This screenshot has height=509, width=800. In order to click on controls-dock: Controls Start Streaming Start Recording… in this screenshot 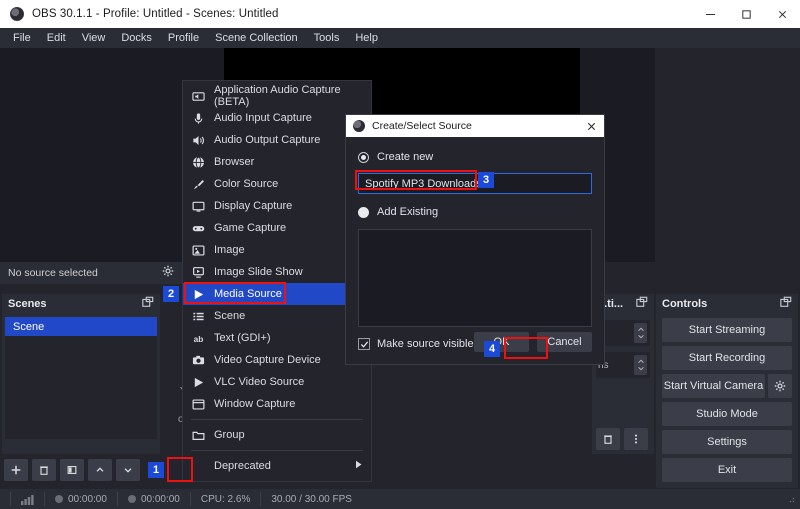, I will do `click(727, 391)`.